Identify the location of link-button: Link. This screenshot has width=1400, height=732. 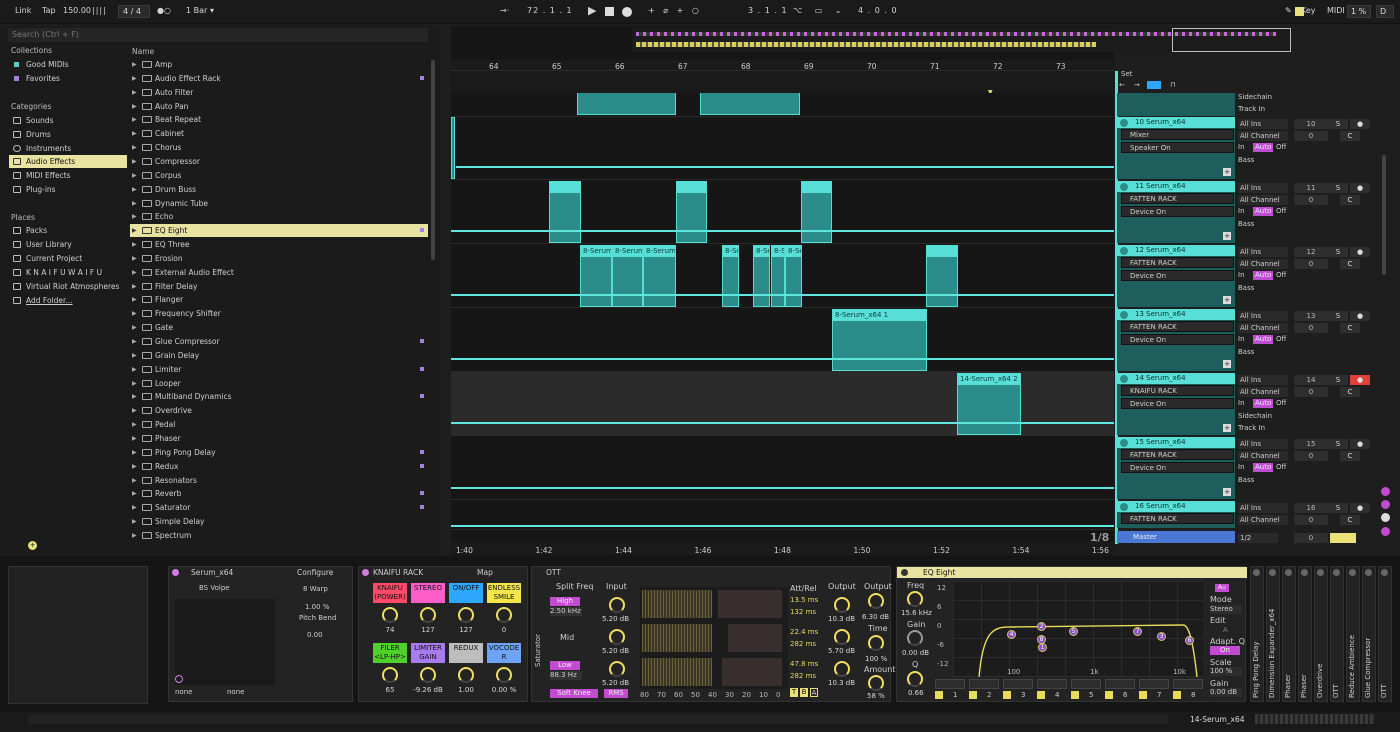
(23, 10).